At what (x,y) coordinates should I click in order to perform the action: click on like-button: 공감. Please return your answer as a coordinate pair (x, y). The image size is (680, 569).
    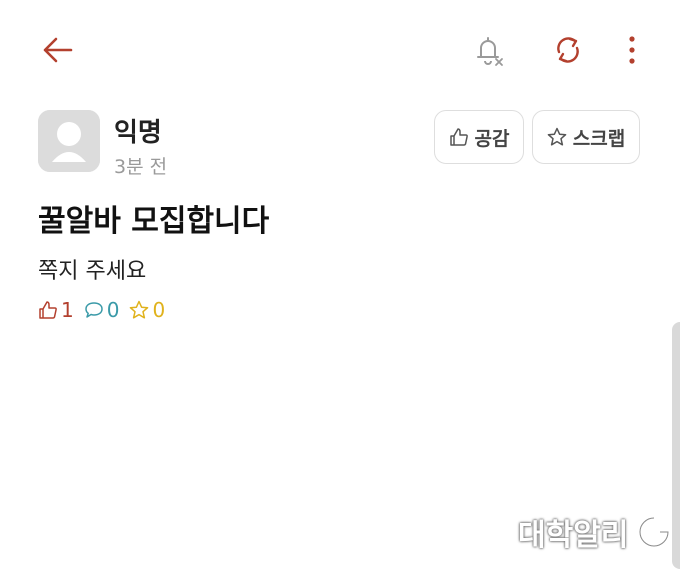
    Looking at the image, I should click on (479, 137).